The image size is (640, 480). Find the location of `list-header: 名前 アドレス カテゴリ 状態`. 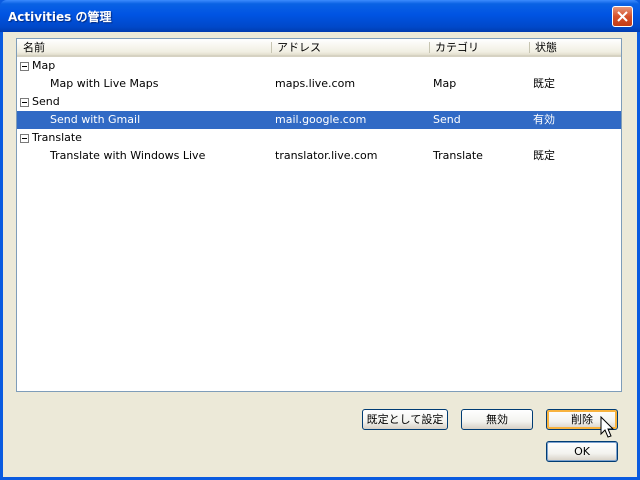

list-header: 名前 アドレス カテゴリ 状態 is located at coordinates (319, 48).